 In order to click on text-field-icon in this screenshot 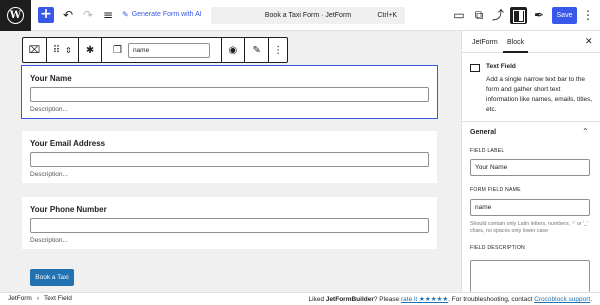, I will do `click(475, 68)`.